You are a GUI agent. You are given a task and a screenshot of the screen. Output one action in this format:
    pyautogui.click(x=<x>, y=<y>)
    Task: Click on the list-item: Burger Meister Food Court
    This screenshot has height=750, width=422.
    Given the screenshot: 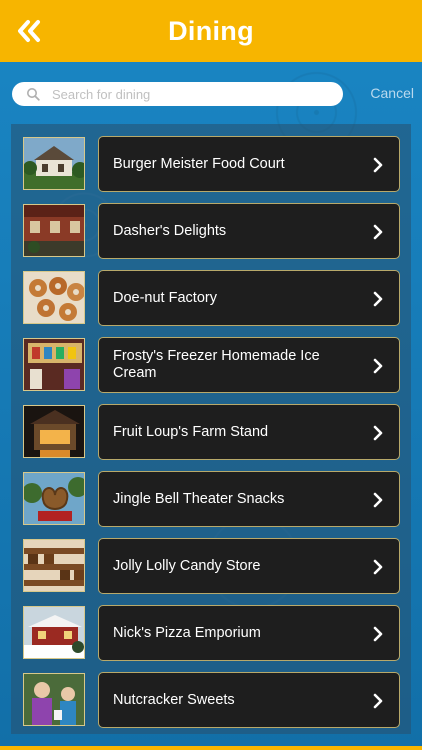 What is the action you would take?
    pyautogui.click(x=212, y=164)
    